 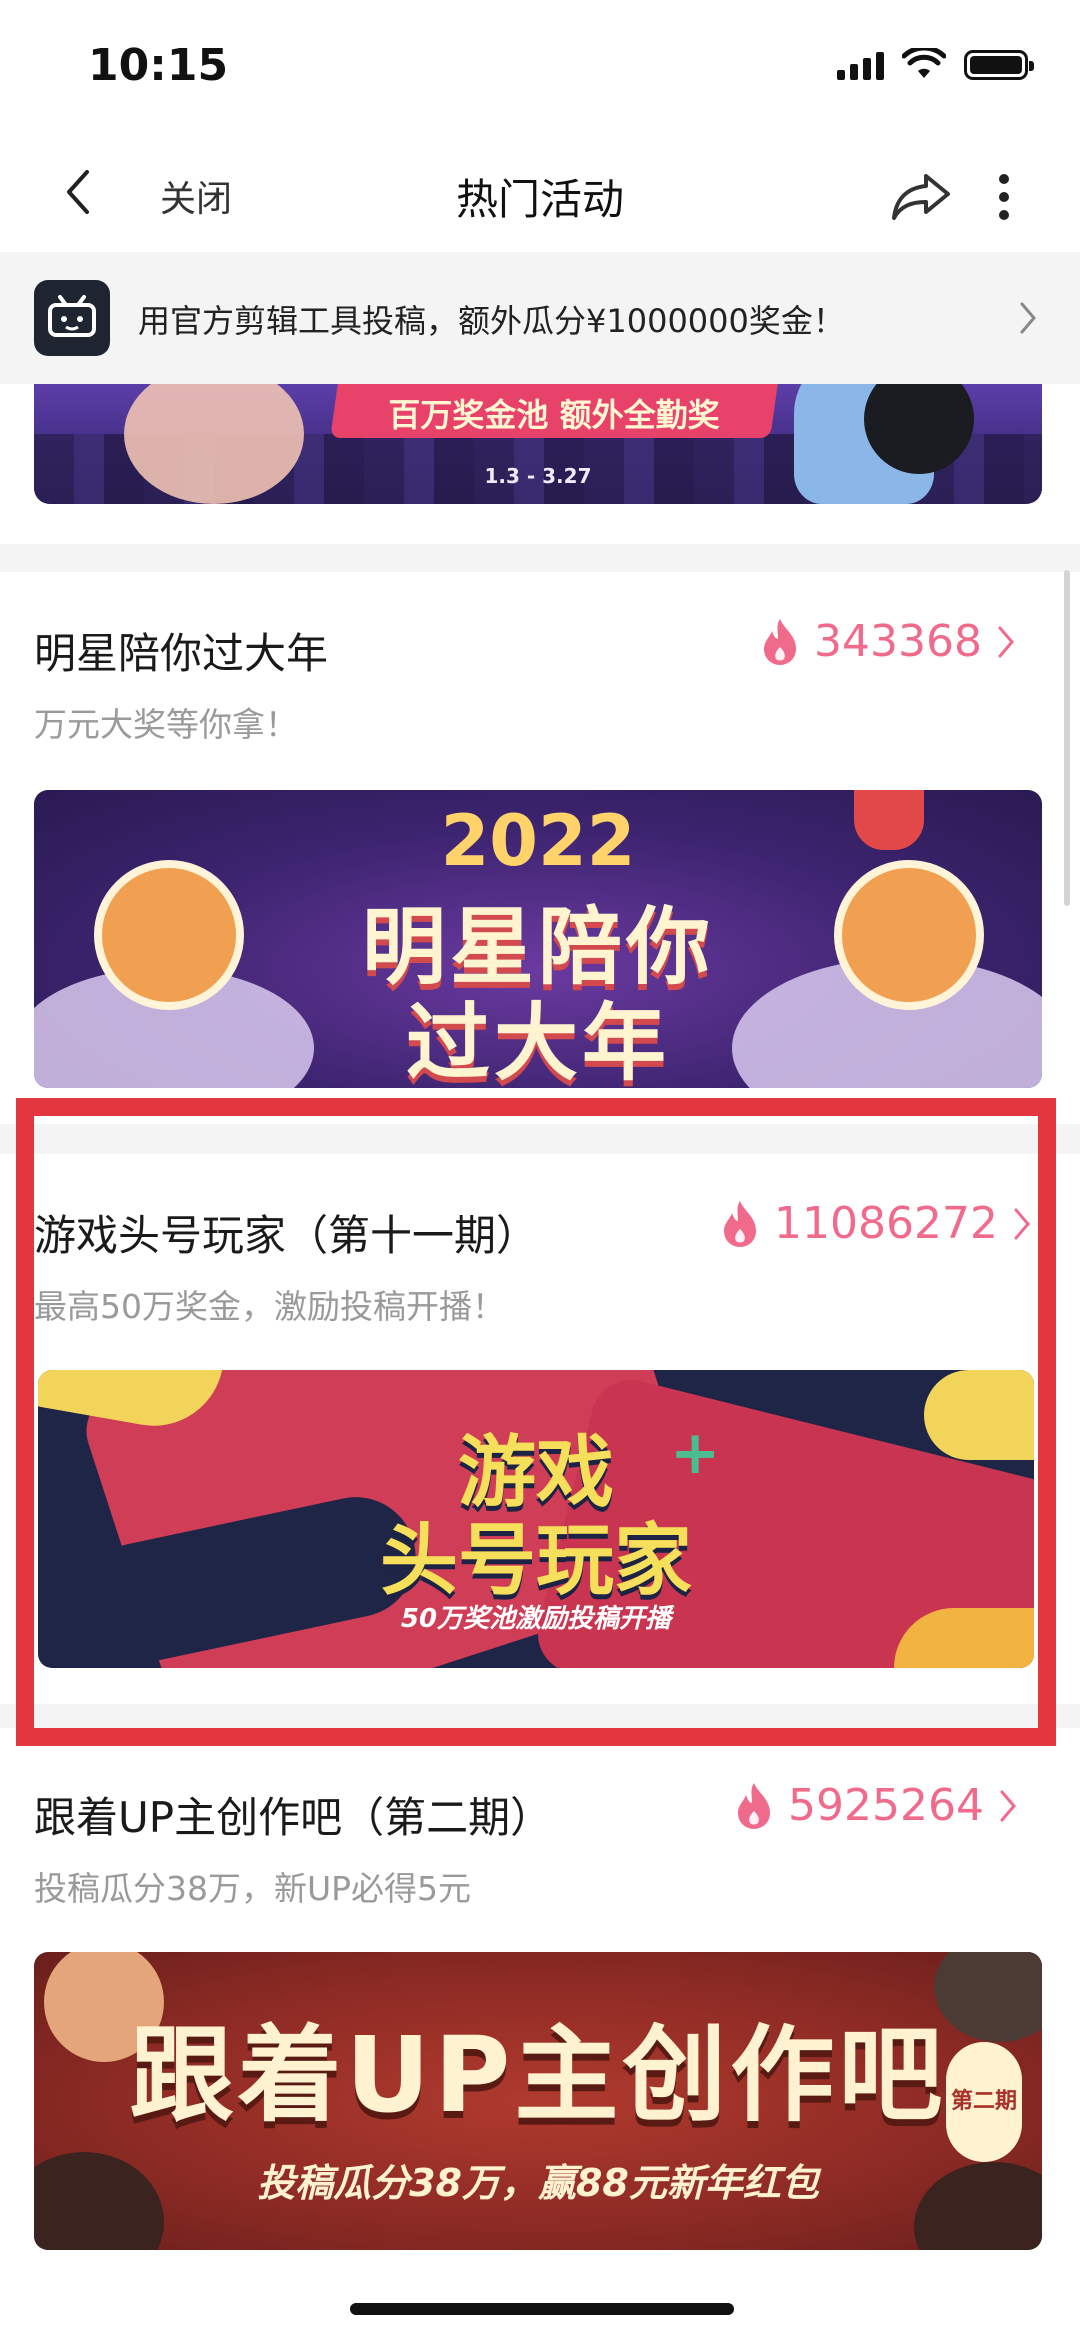 What do you see at coordinates (537, 1041) in the screenshot?
I see `banner-headline: 过大年` at bounding box center [537, 1041].